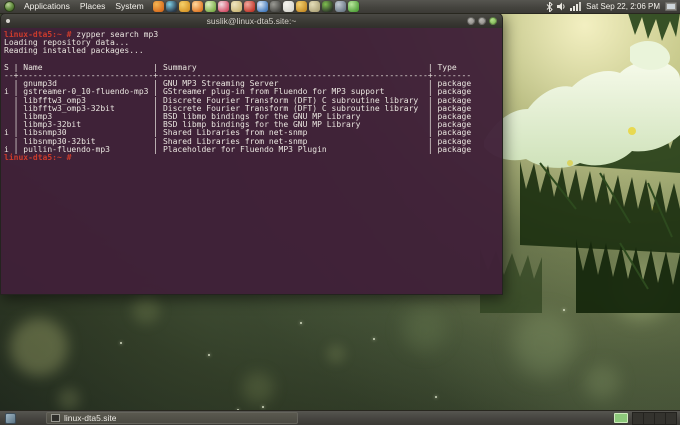 The height and width of the screenshot is (425, 680). I want to click on distro-menu-icon, so click(9, 6).